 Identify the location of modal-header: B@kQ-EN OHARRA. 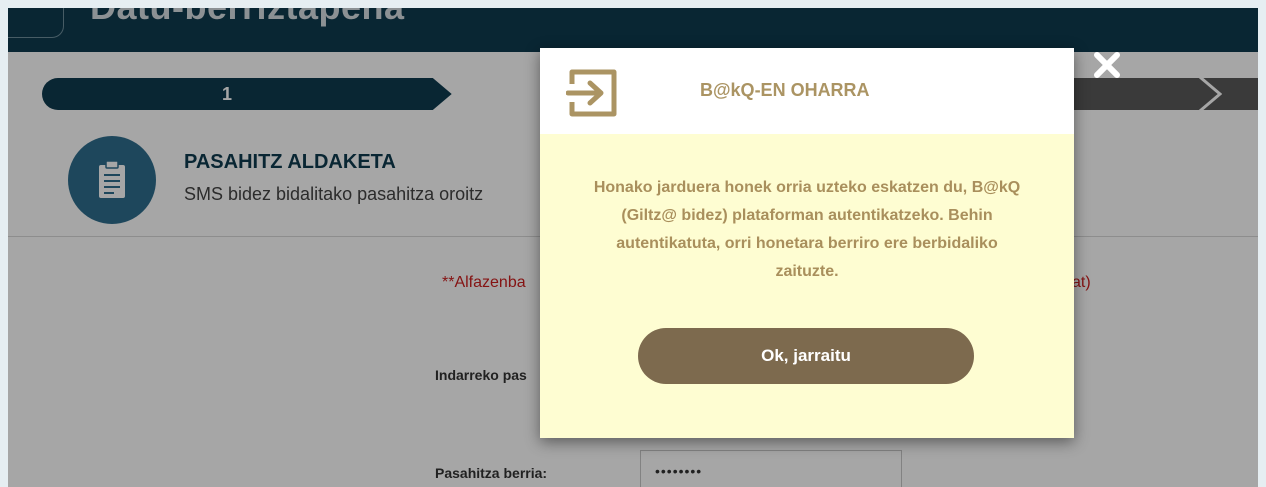
(807, 91).